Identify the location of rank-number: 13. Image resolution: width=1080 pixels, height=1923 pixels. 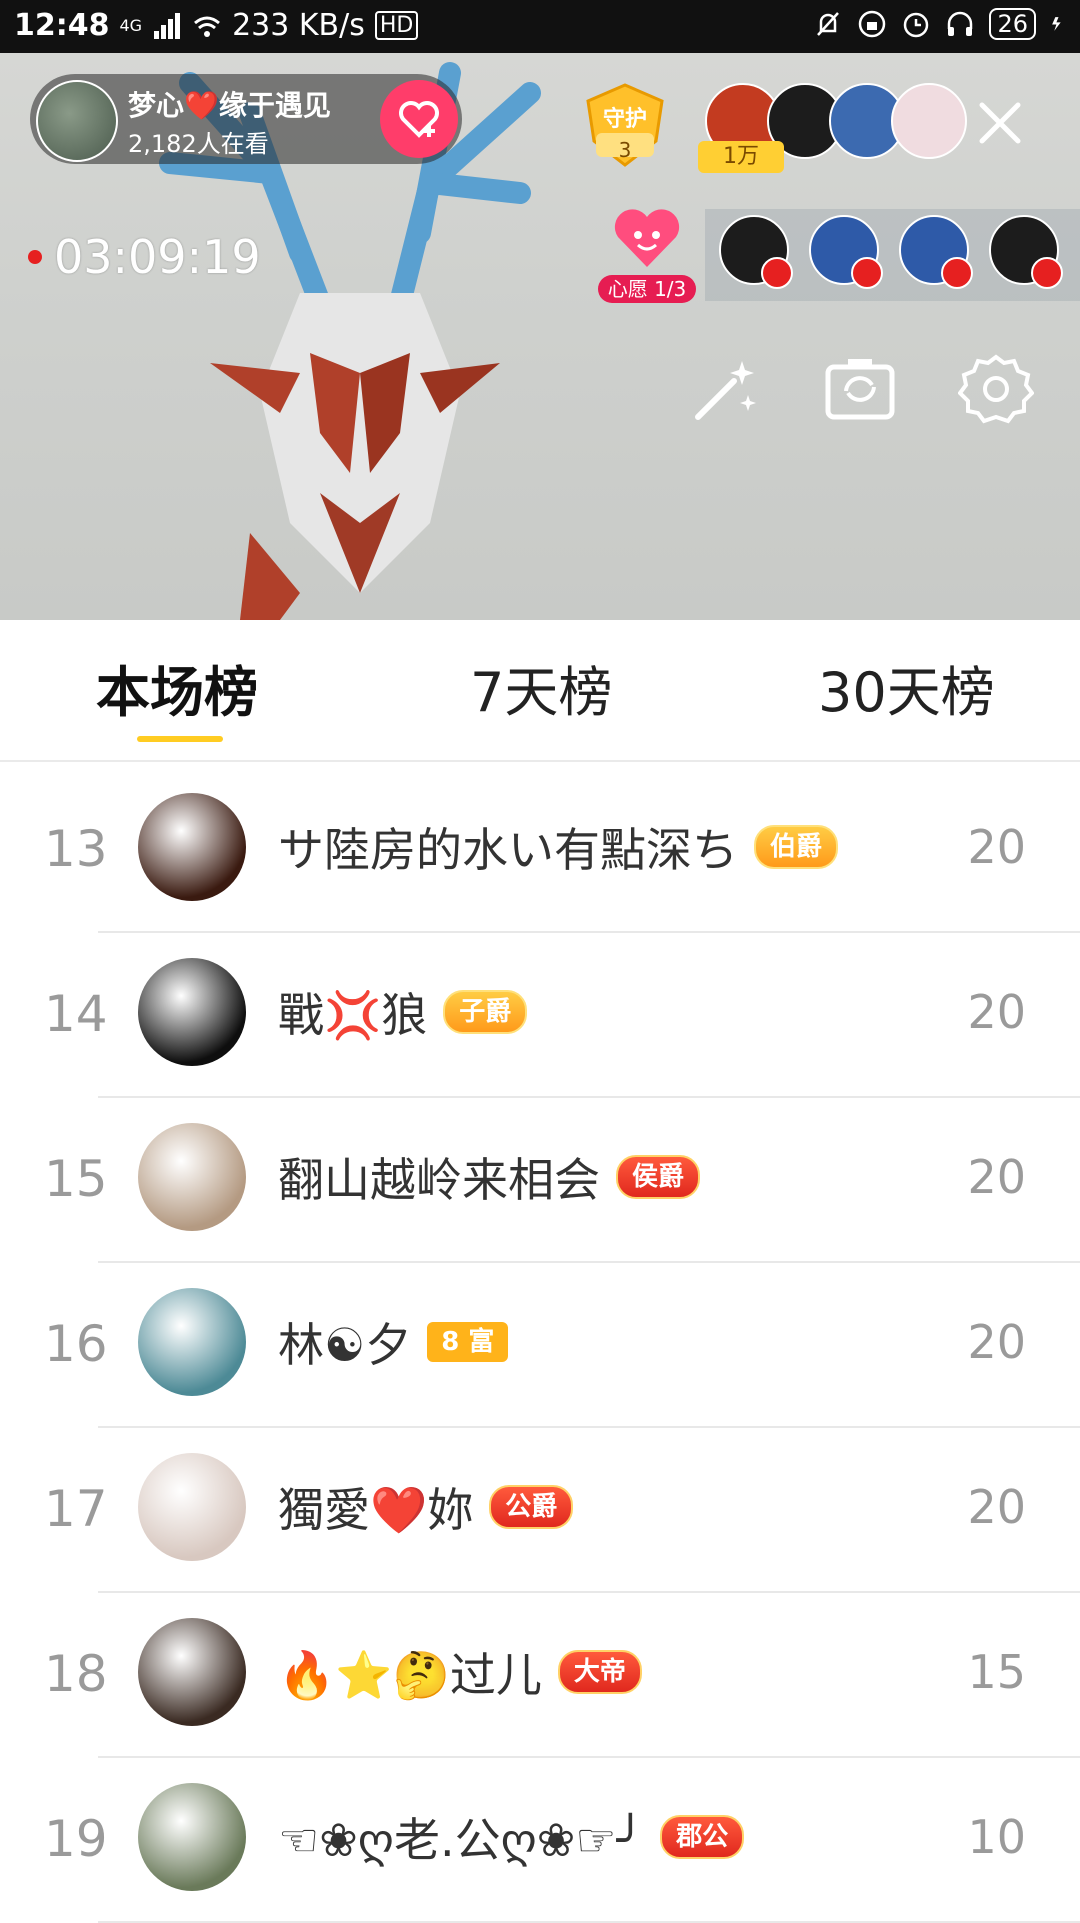
(76, 849).